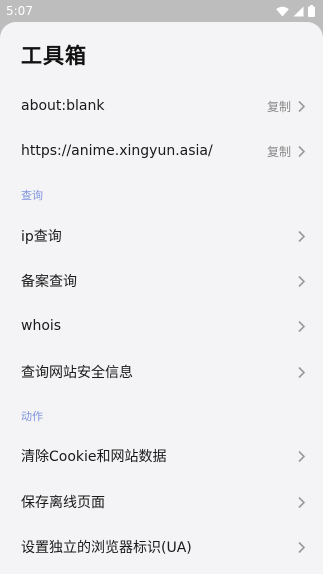 This screenshot has height=574, width=323. What do you see at coordinates (54, 56) in the screenshot?
I see `sheet-title: 工具箱` at bounding box center [54, 56].